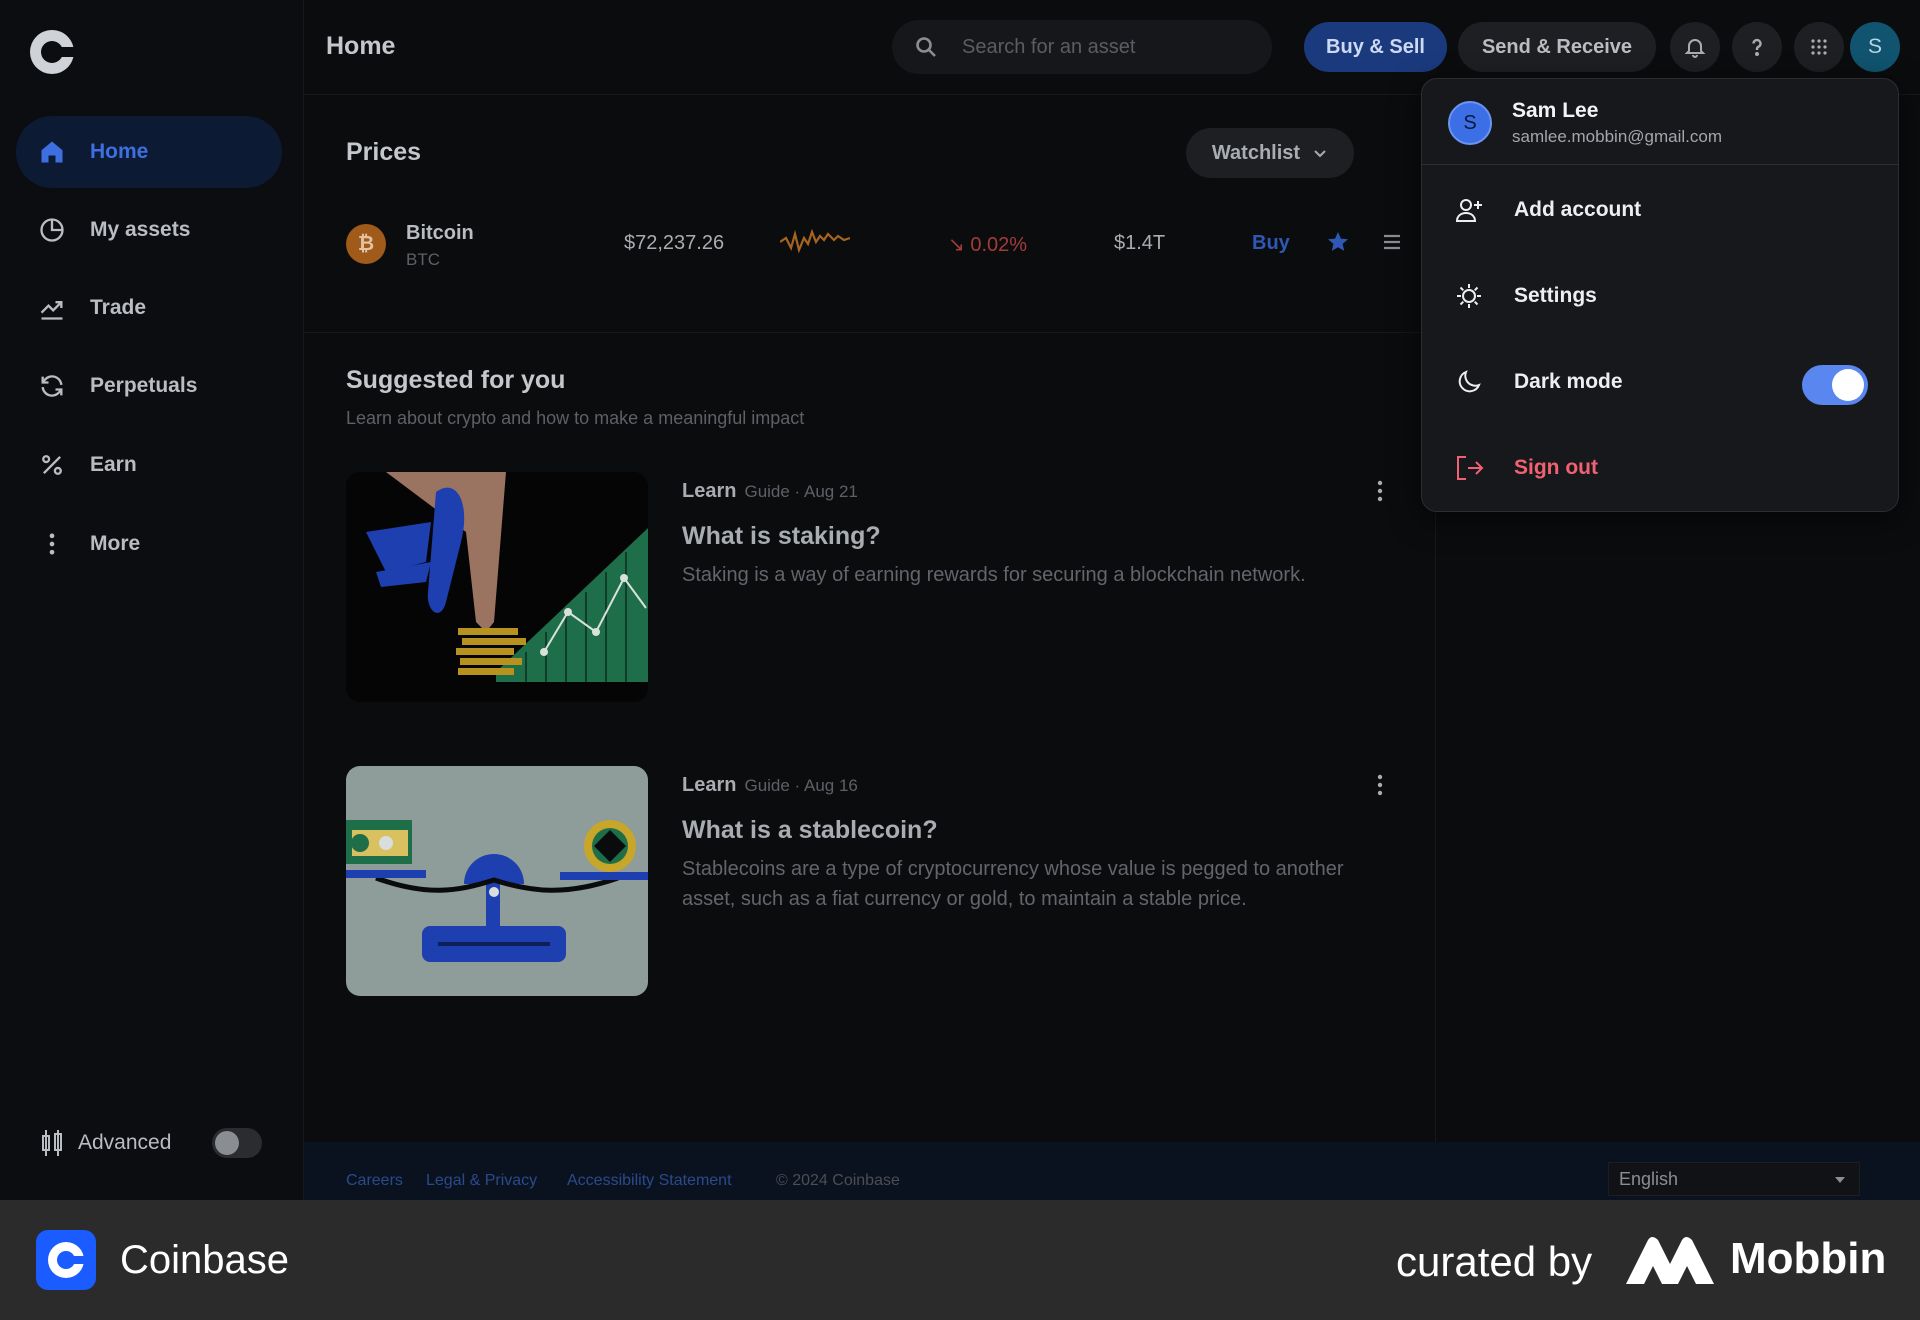 The height and width of the screenshot is (1320, 1920). I want to click on sidebar-item-earn: Earn, so click(149, 465).